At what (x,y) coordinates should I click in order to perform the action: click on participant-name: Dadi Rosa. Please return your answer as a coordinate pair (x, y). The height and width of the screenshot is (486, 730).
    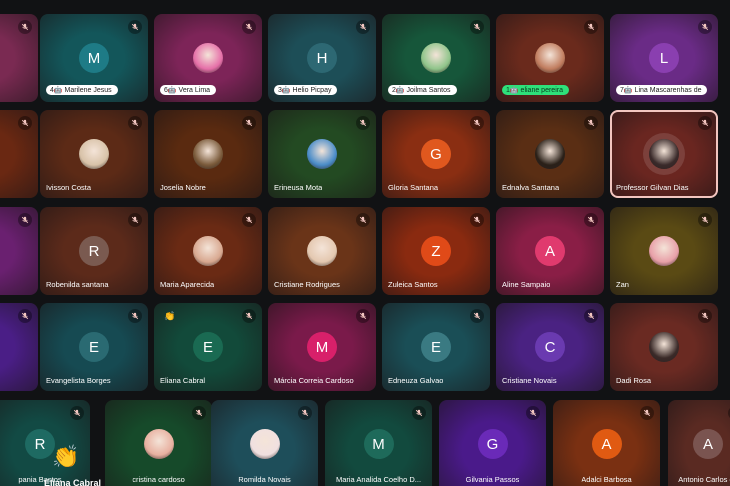
    Looking at the image, I should click on (634, 380).